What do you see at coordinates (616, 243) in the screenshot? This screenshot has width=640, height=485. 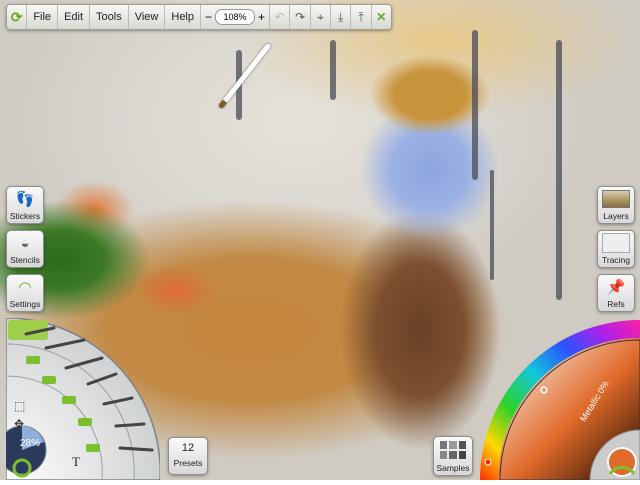 I see `tracing-icon` at bounding box center [616, 243].